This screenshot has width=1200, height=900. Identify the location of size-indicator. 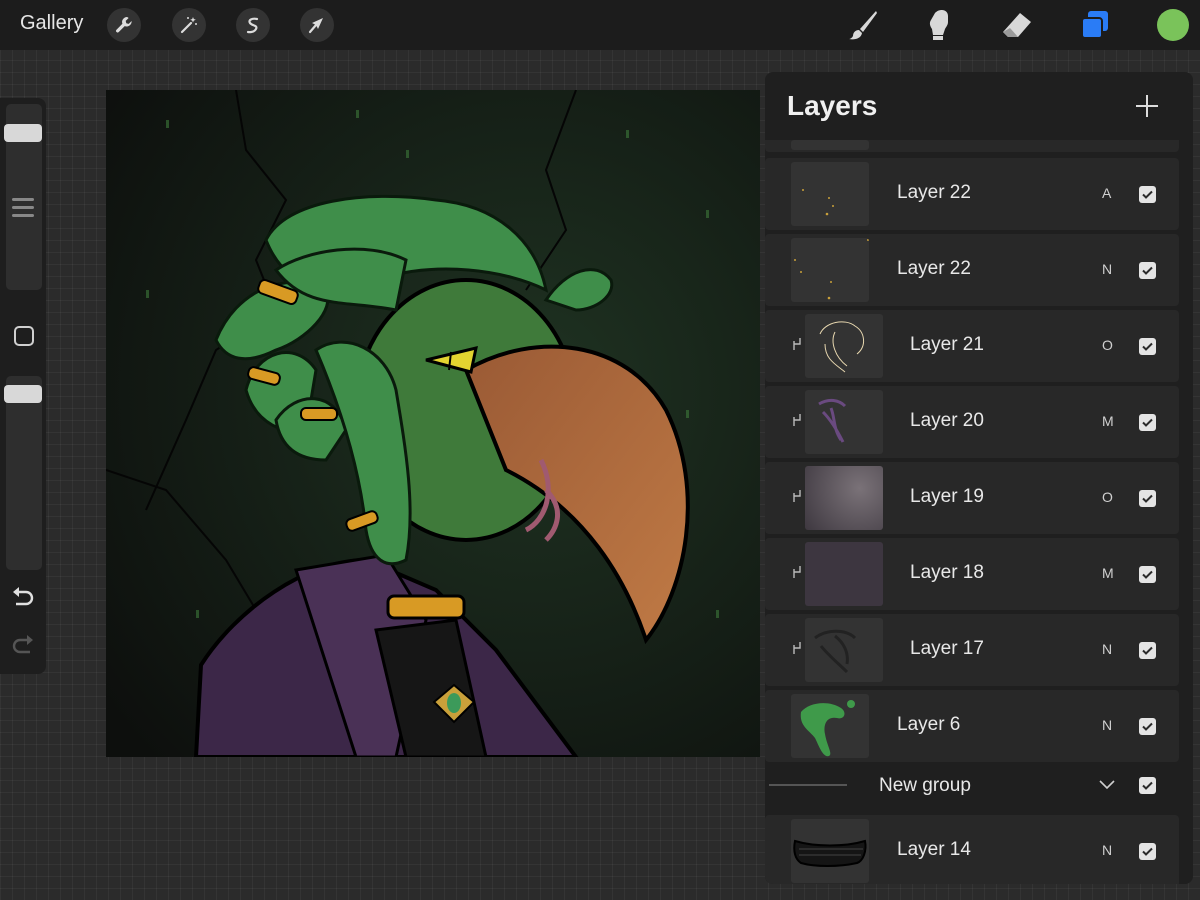
(23, 210).